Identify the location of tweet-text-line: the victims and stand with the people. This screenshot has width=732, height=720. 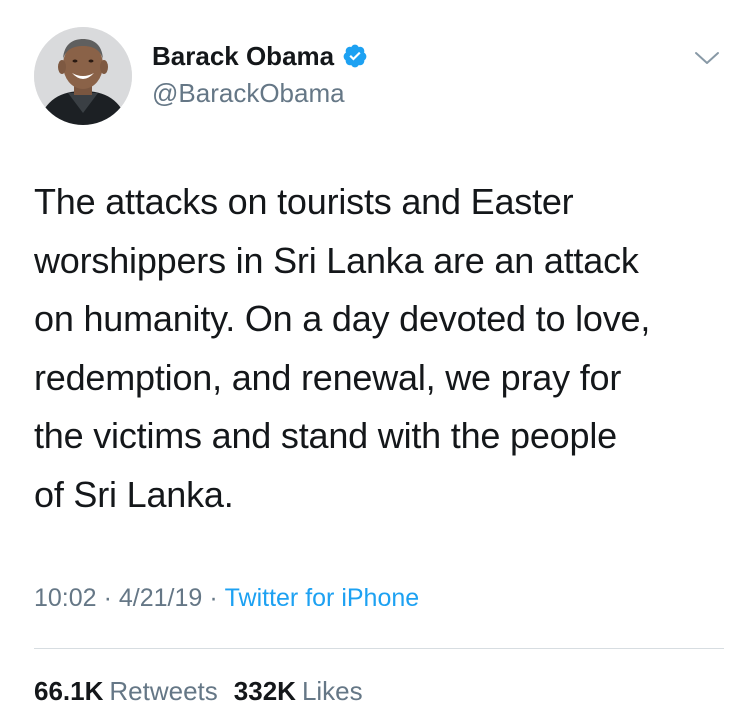
(325, 435).